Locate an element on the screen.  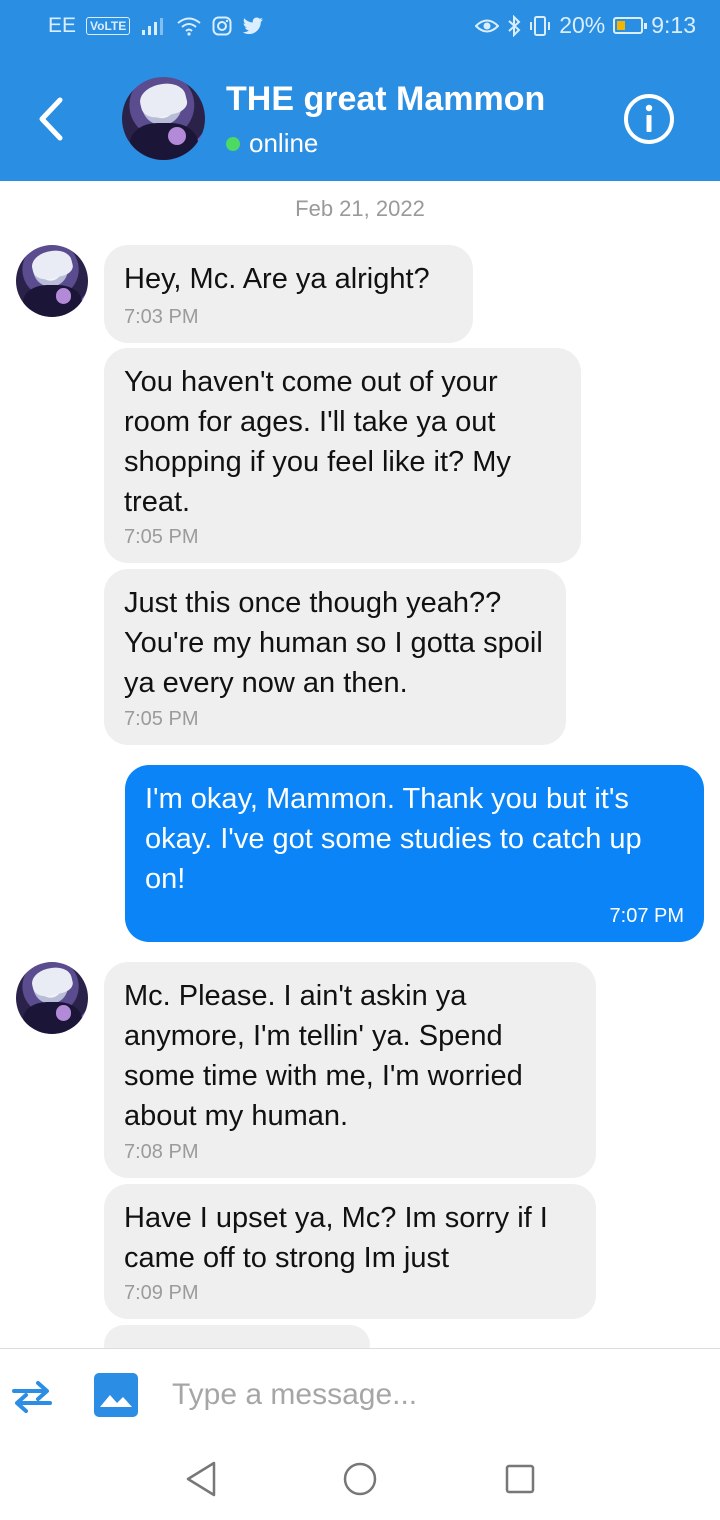
message-composer is located at coordinates (360, 1394).